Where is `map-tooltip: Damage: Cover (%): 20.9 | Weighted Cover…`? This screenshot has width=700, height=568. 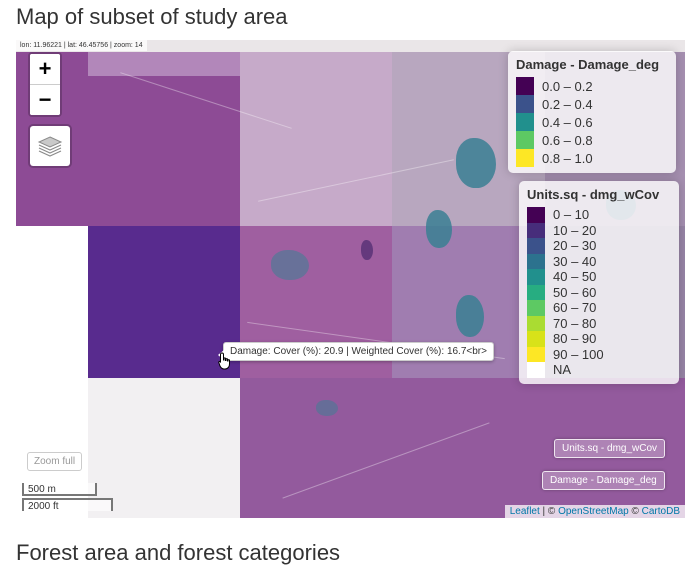 map-tooltip: Damage: Cover (%): 20.9 | Weighted Cover… is located at coordinates (356, 351).